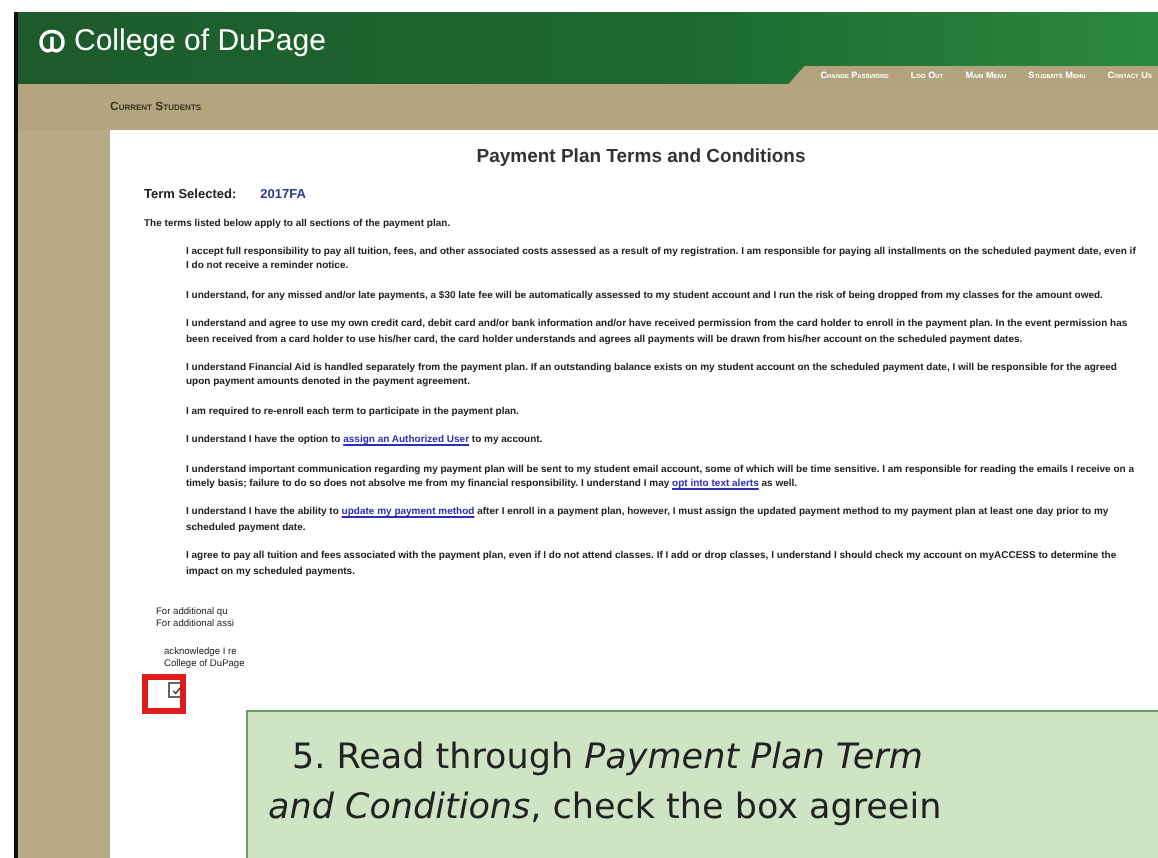 The width and height of the screenshot is (1158, 858). I want to click on instruction-text: 5. Read through Payment Plan Term, so click(608, 759).